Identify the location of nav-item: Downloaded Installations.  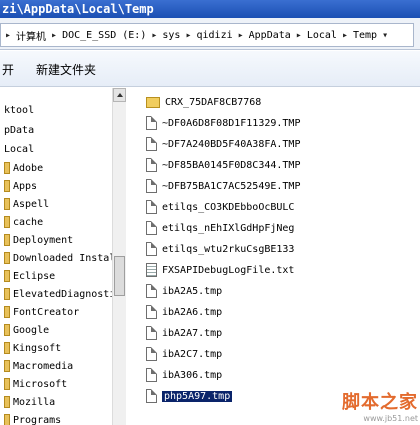
(58, 259).